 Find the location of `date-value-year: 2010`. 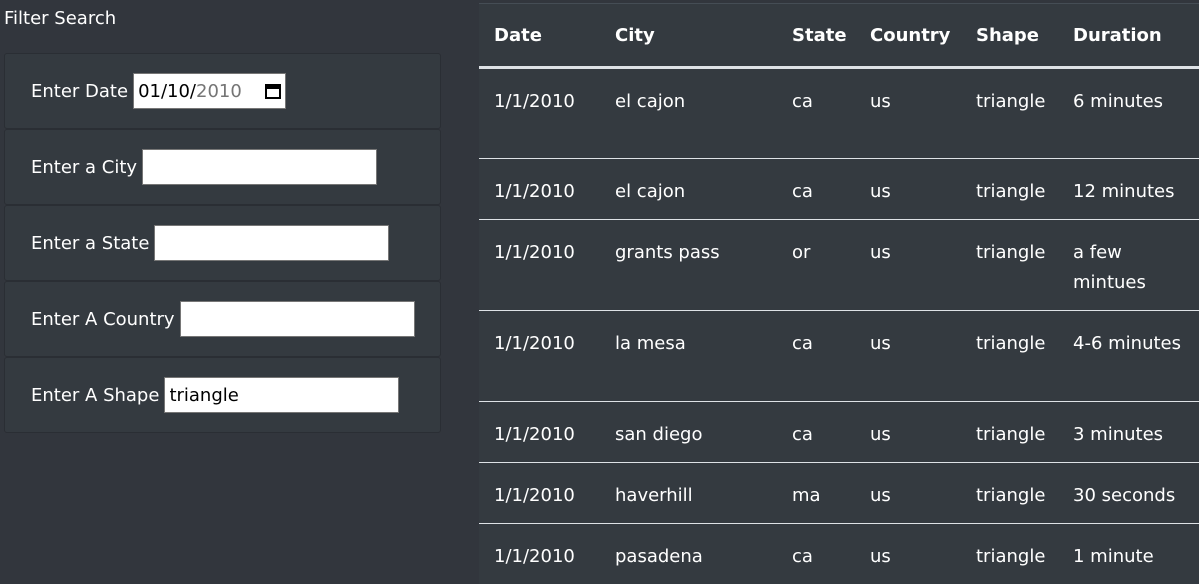

date-value-year: 2010 is located at coordinates (219, 91).